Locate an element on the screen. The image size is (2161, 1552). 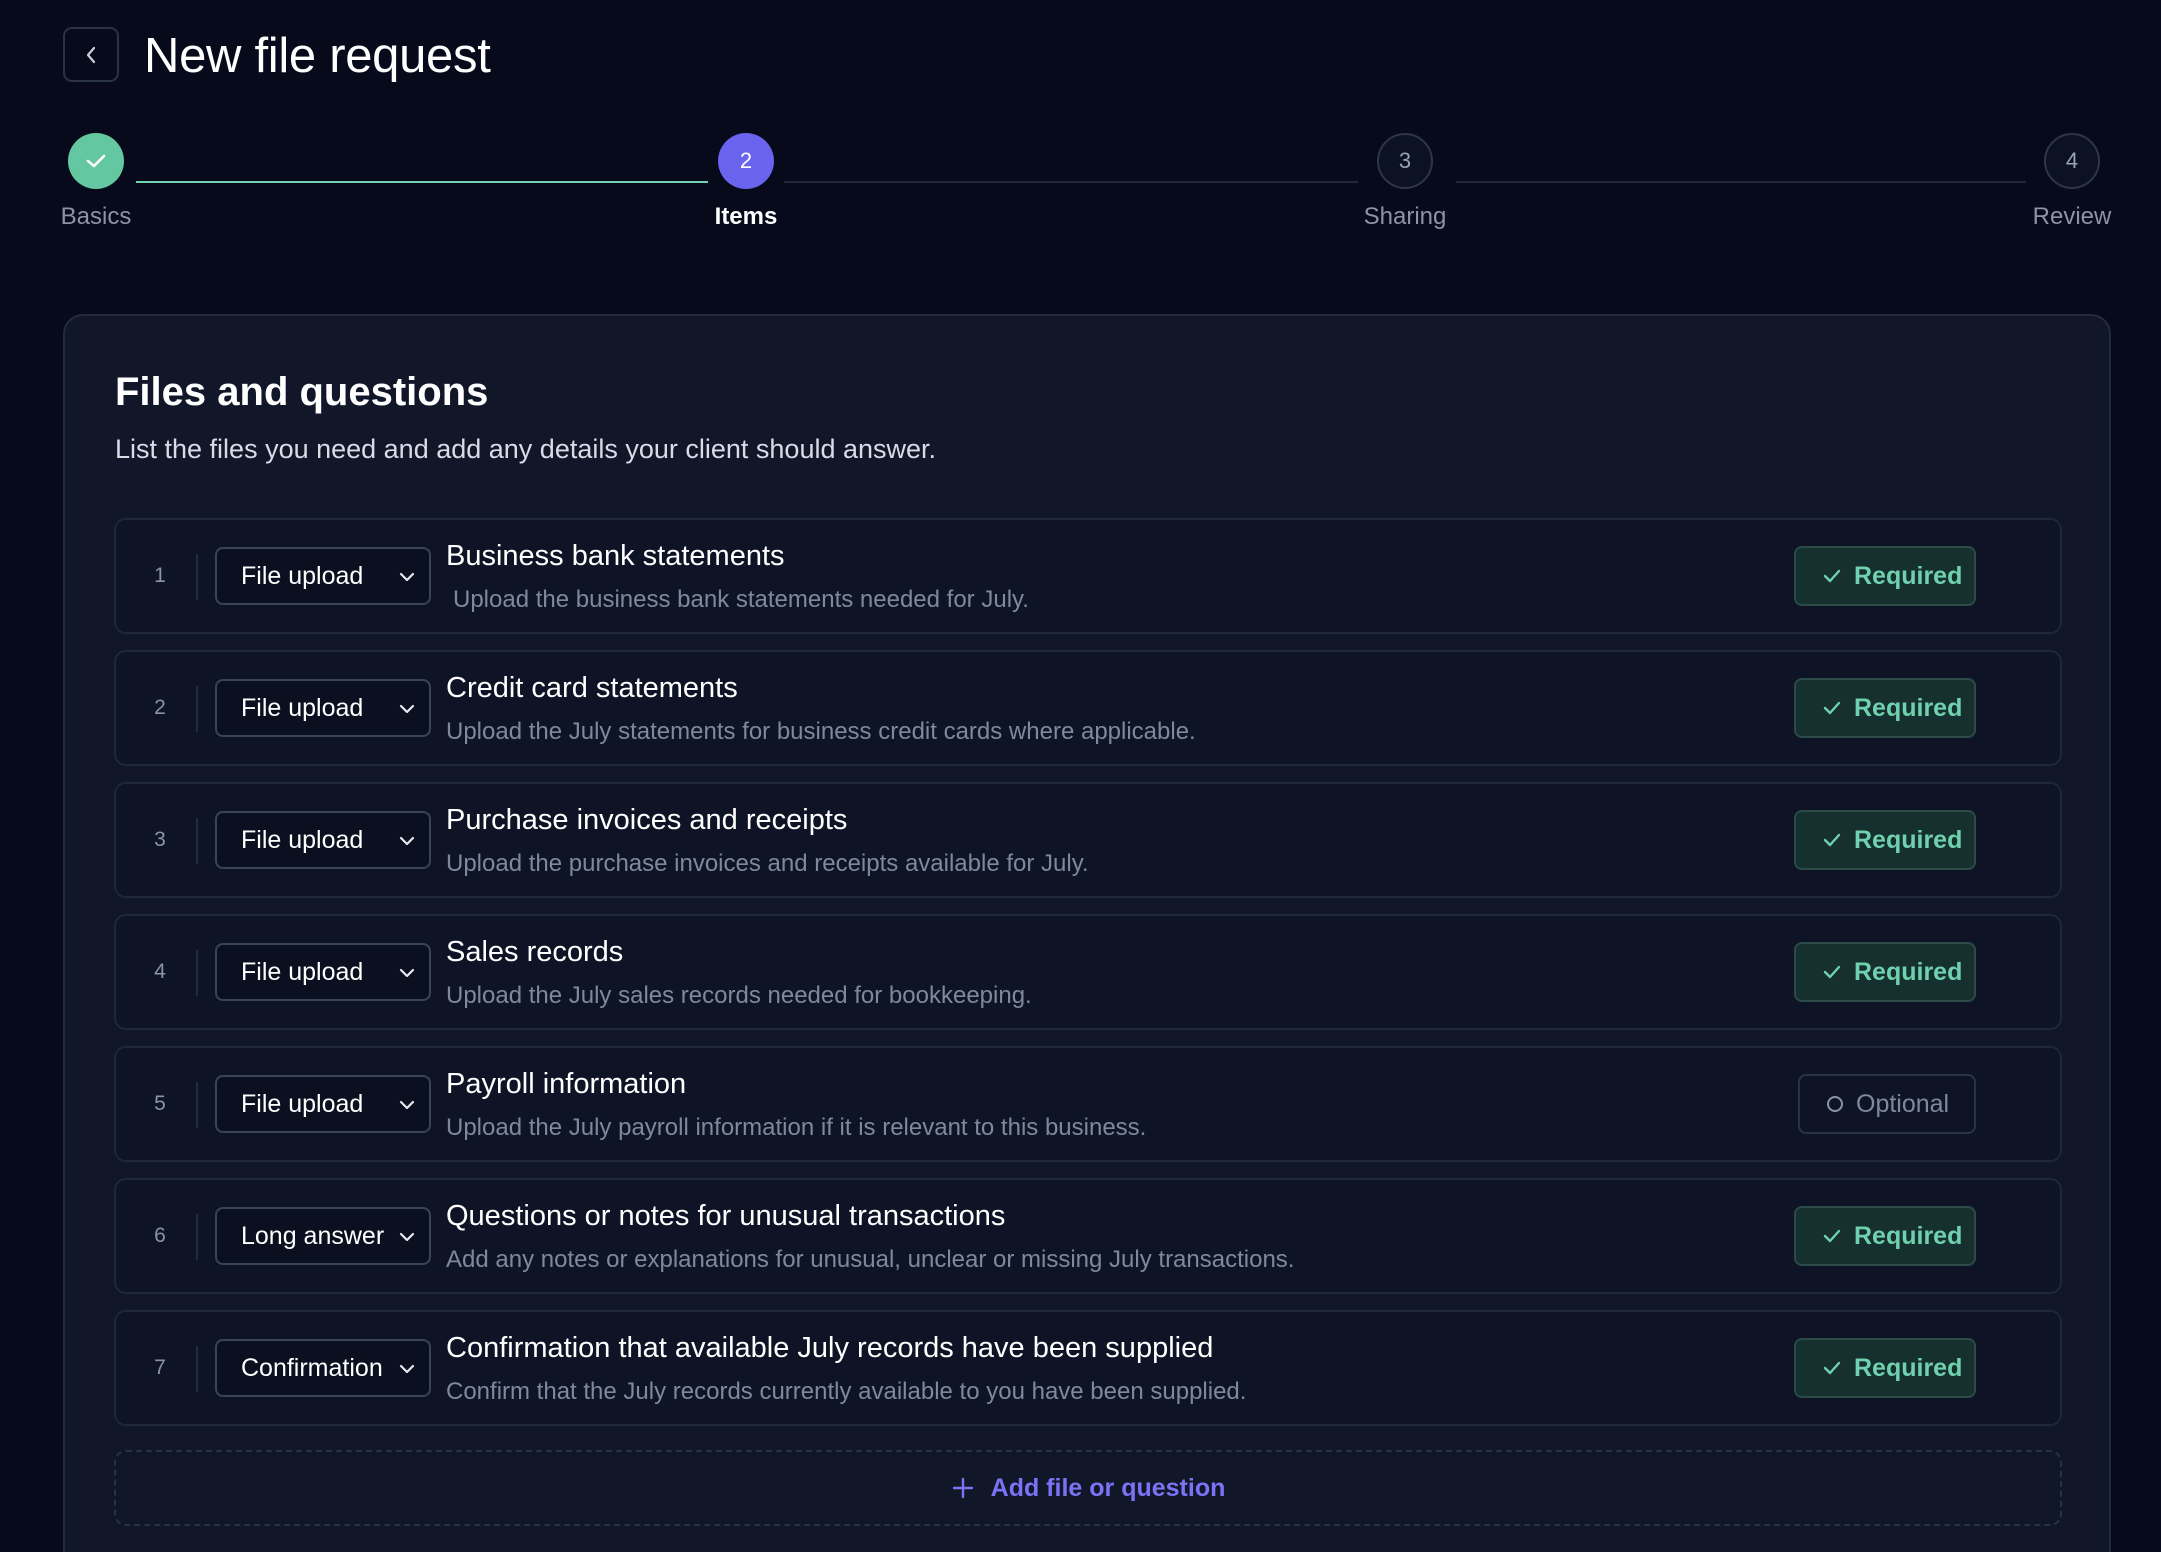
item-type-select: Confirmation is located at coordinates (323, 1368).